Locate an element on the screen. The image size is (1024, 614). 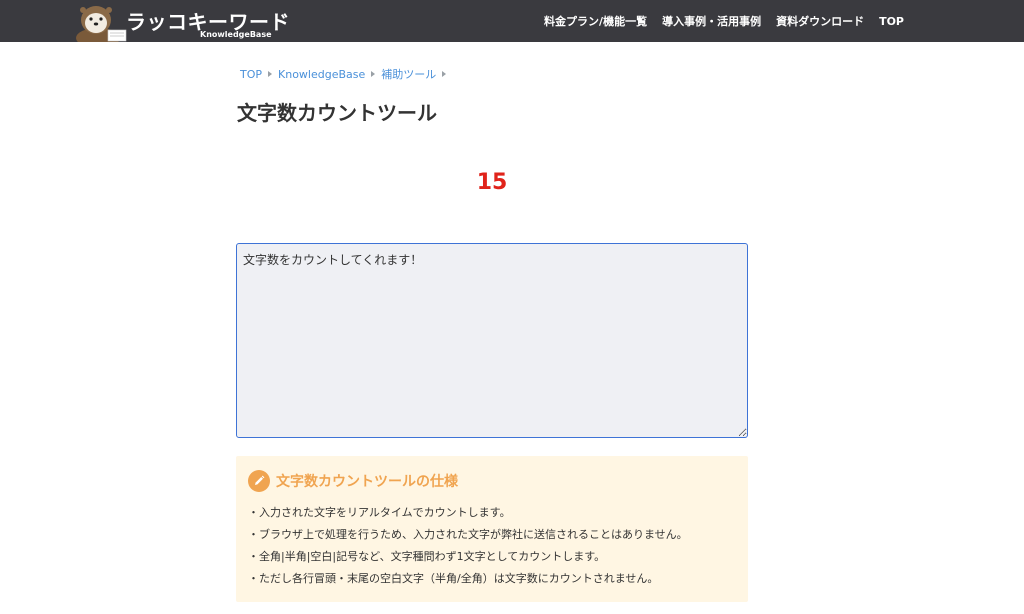
breadcrumb-top: TOP is located at coordinates (251, 74).